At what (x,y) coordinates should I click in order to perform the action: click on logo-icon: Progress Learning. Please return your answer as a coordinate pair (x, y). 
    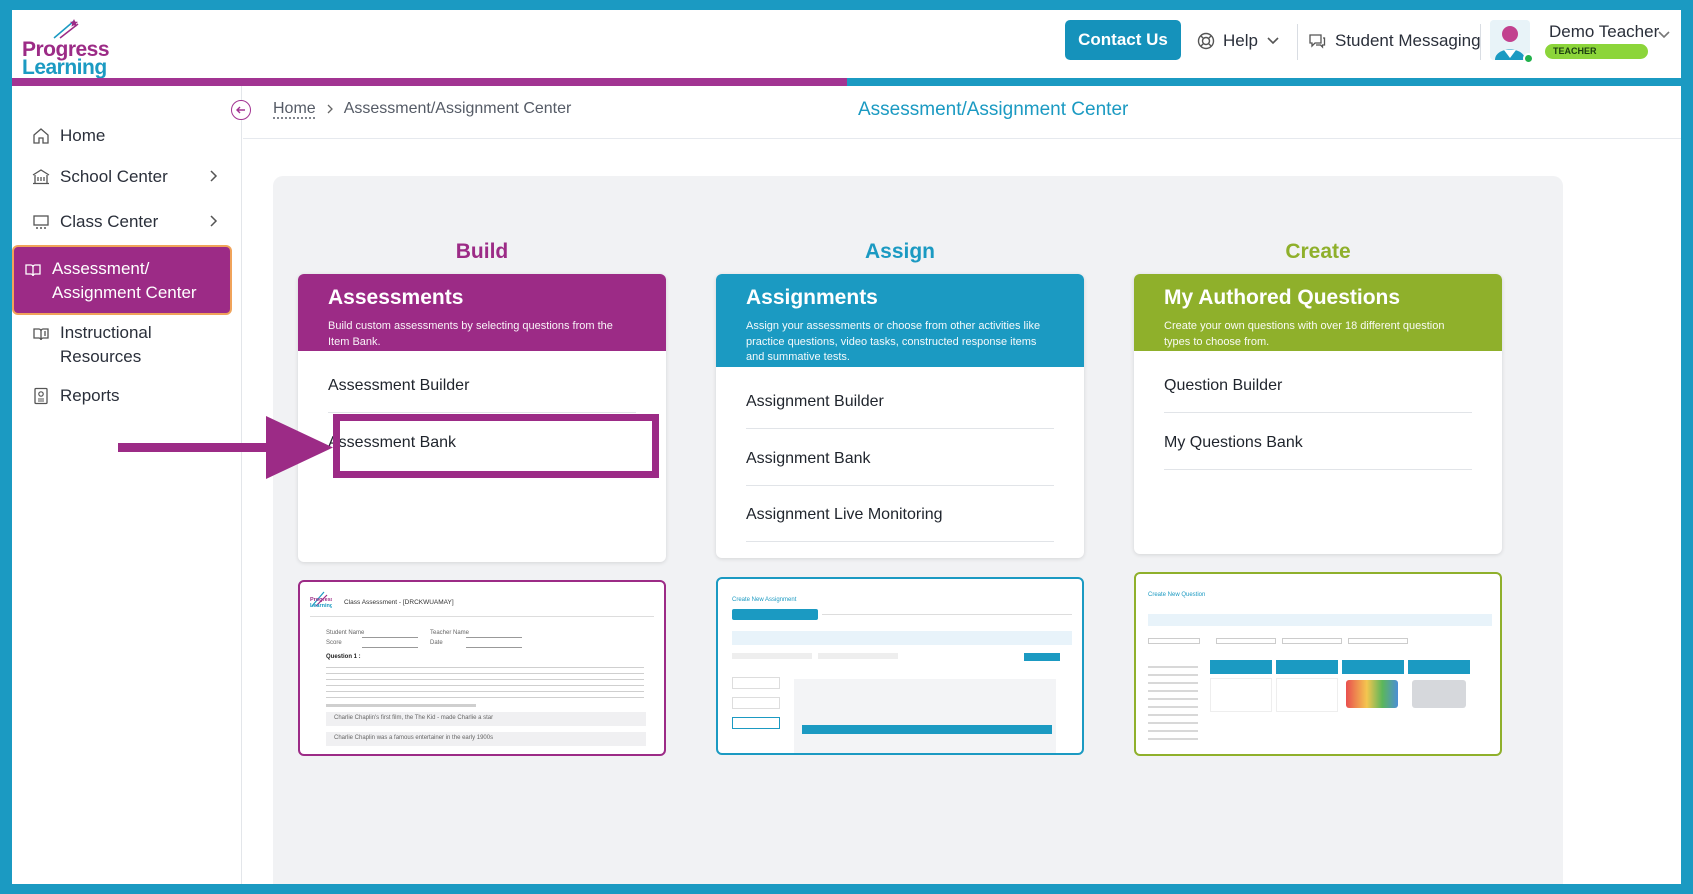
    Looking at the image, I should click on (321, 600).